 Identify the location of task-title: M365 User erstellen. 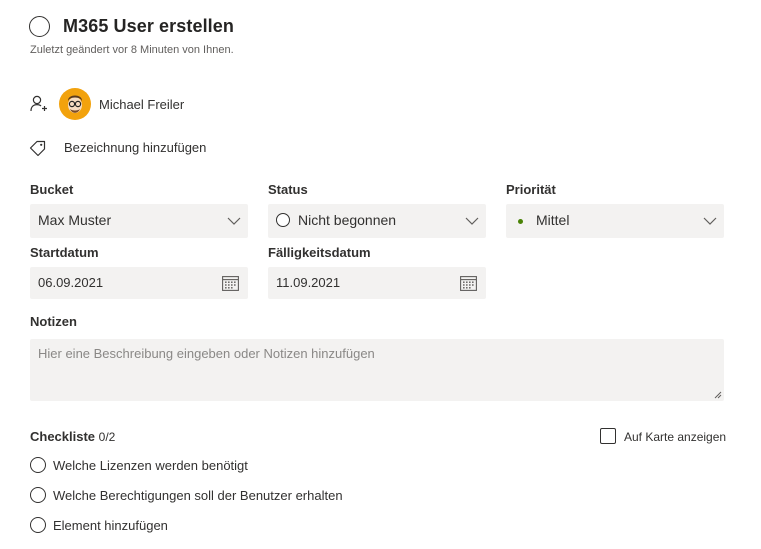
(148, 26).